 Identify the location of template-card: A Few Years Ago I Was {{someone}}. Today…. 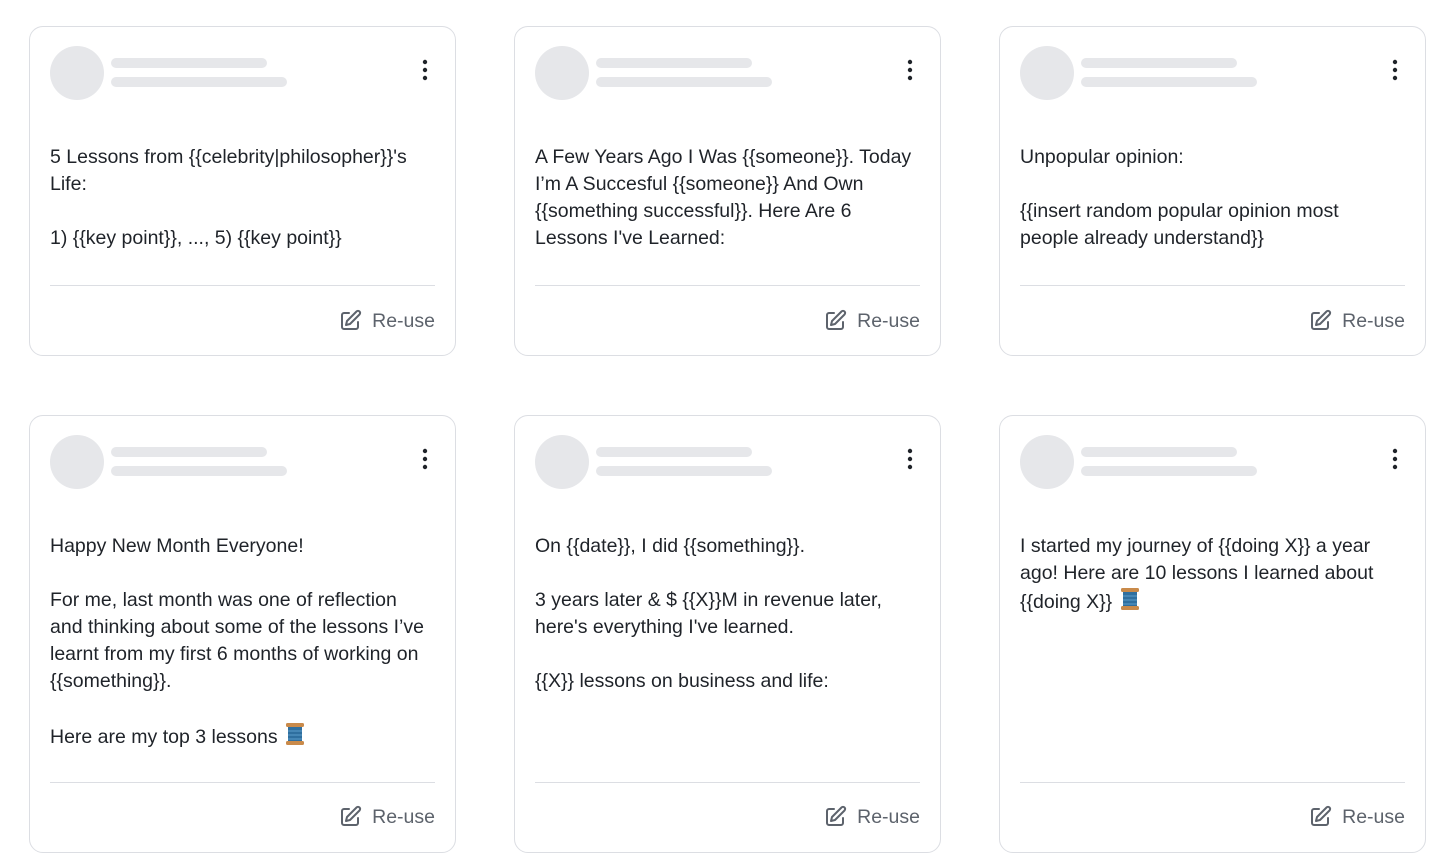
(727, 191).